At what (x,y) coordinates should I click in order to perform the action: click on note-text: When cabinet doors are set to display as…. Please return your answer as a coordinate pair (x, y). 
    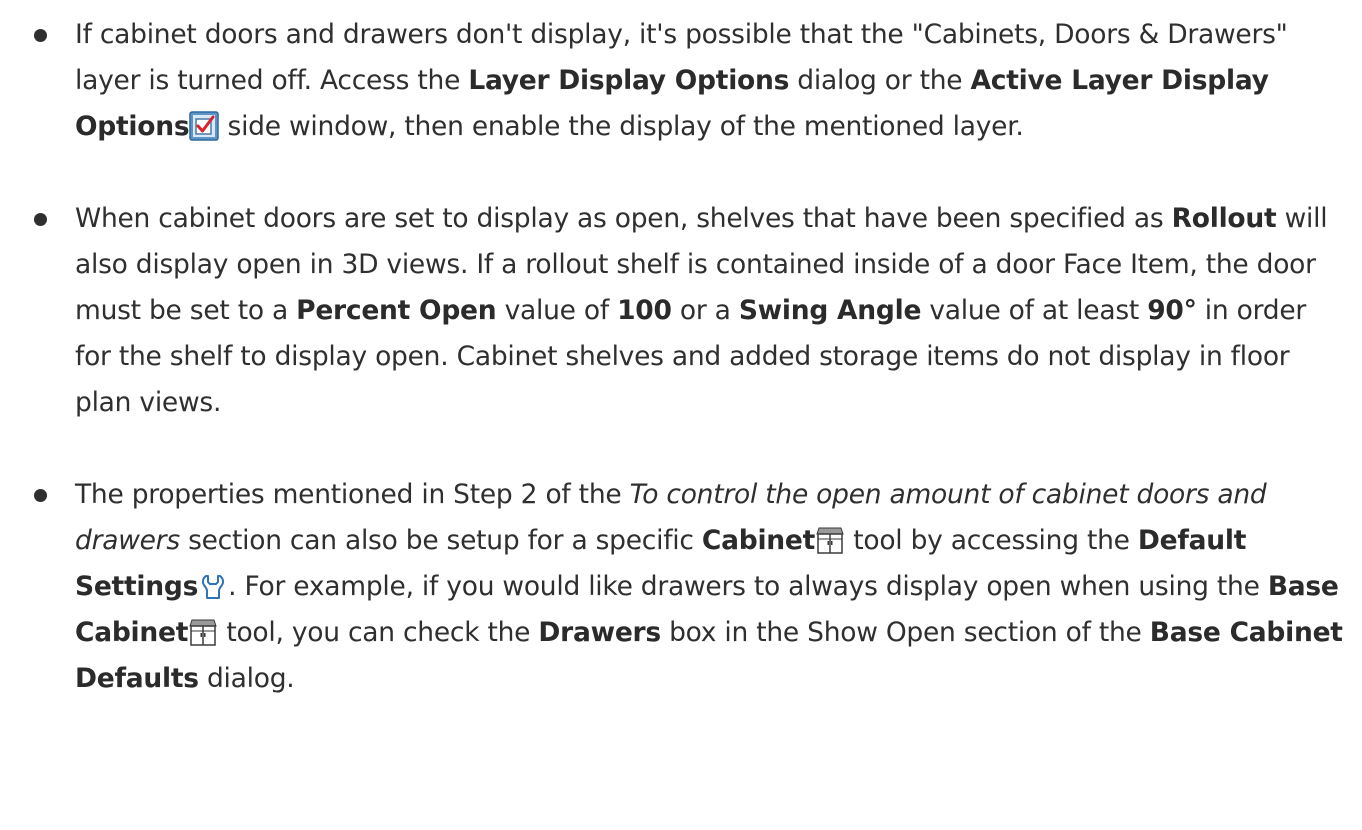
    Looking at the image, I should click on (623, 218).